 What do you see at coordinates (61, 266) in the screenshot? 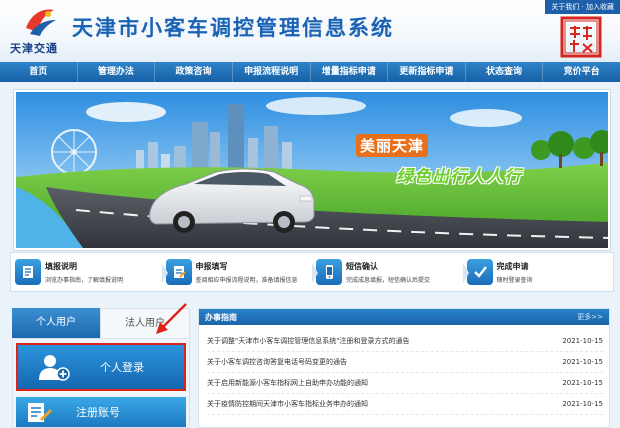
I see `step-title: 填报说明` at bounding box center [61, 266].